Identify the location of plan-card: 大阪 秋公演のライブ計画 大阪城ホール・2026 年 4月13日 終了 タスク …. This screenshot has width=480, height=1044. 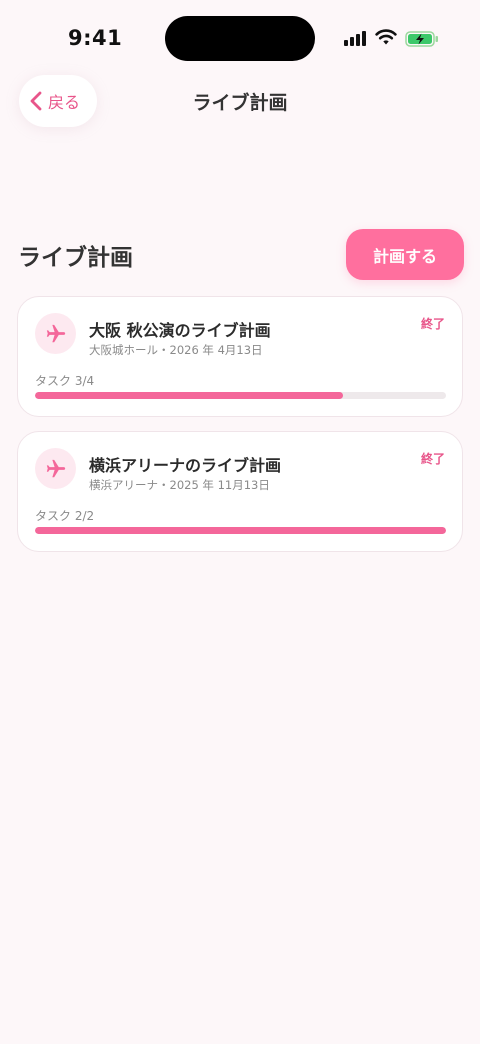
(240, 356).